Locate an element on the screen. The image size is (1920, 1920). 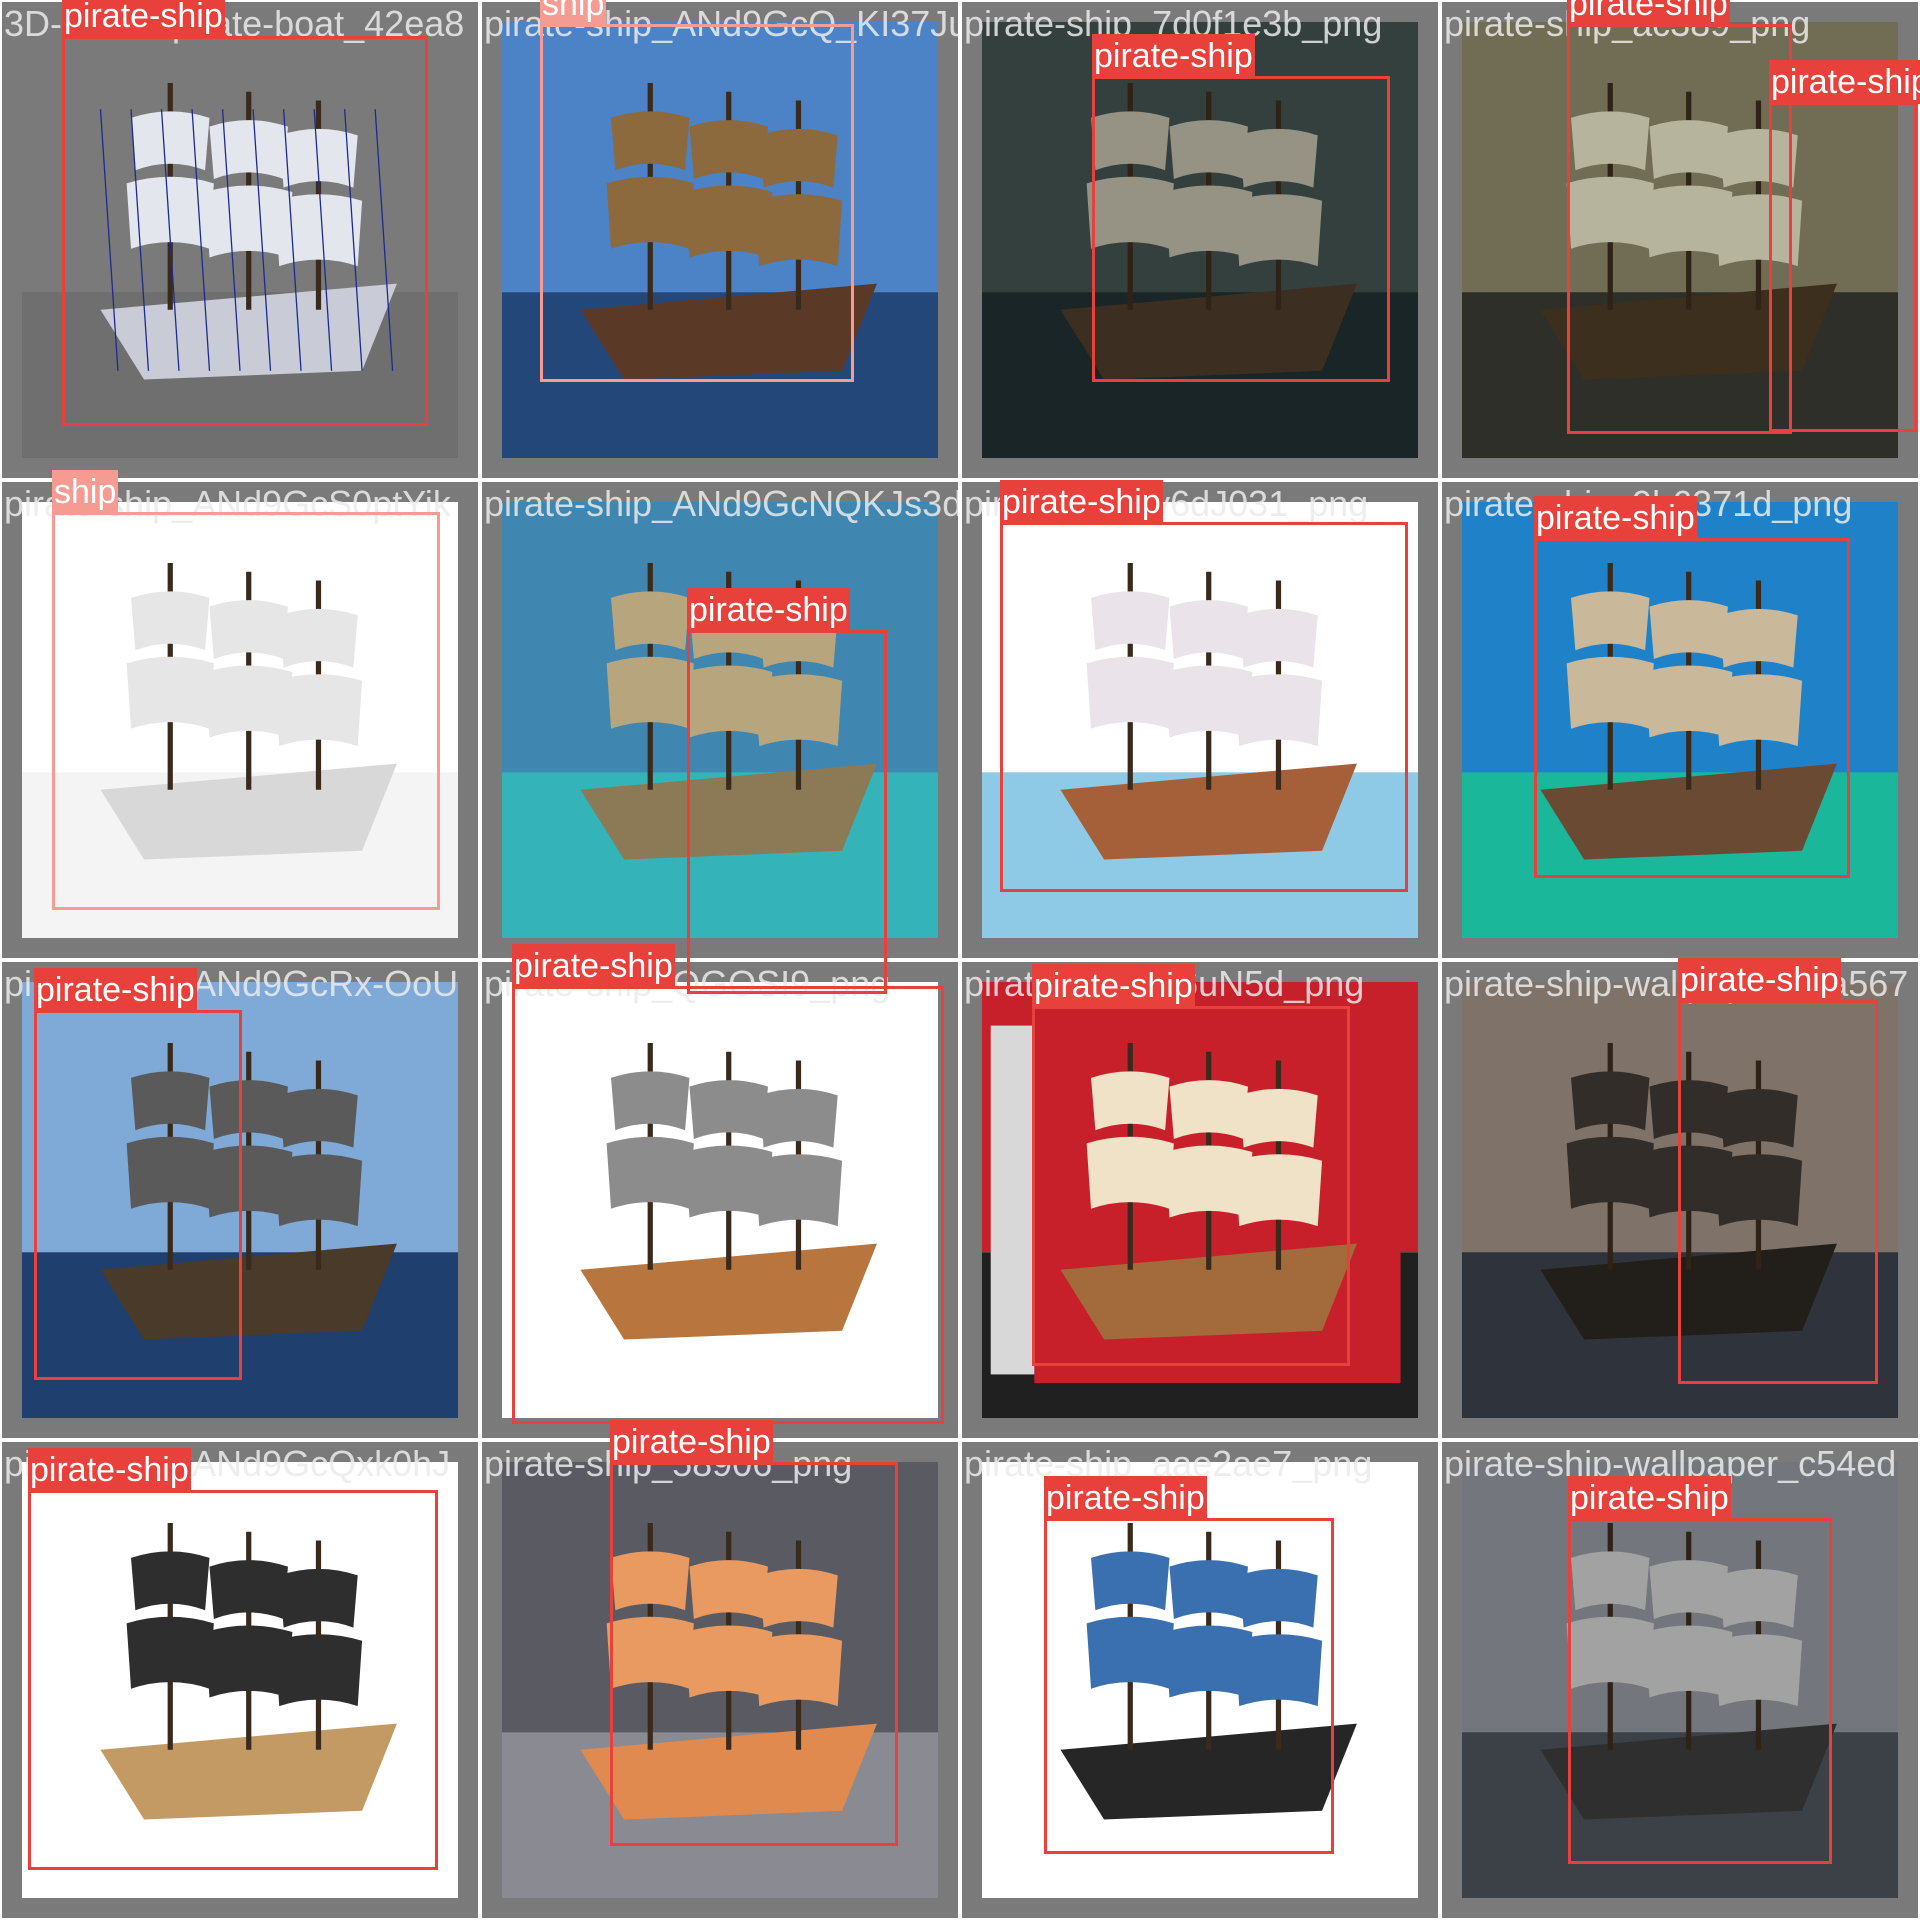
image-tile: pirate-ship-wallpaper_c54ed pirate-ship is located at coordinates (1680, 1680).